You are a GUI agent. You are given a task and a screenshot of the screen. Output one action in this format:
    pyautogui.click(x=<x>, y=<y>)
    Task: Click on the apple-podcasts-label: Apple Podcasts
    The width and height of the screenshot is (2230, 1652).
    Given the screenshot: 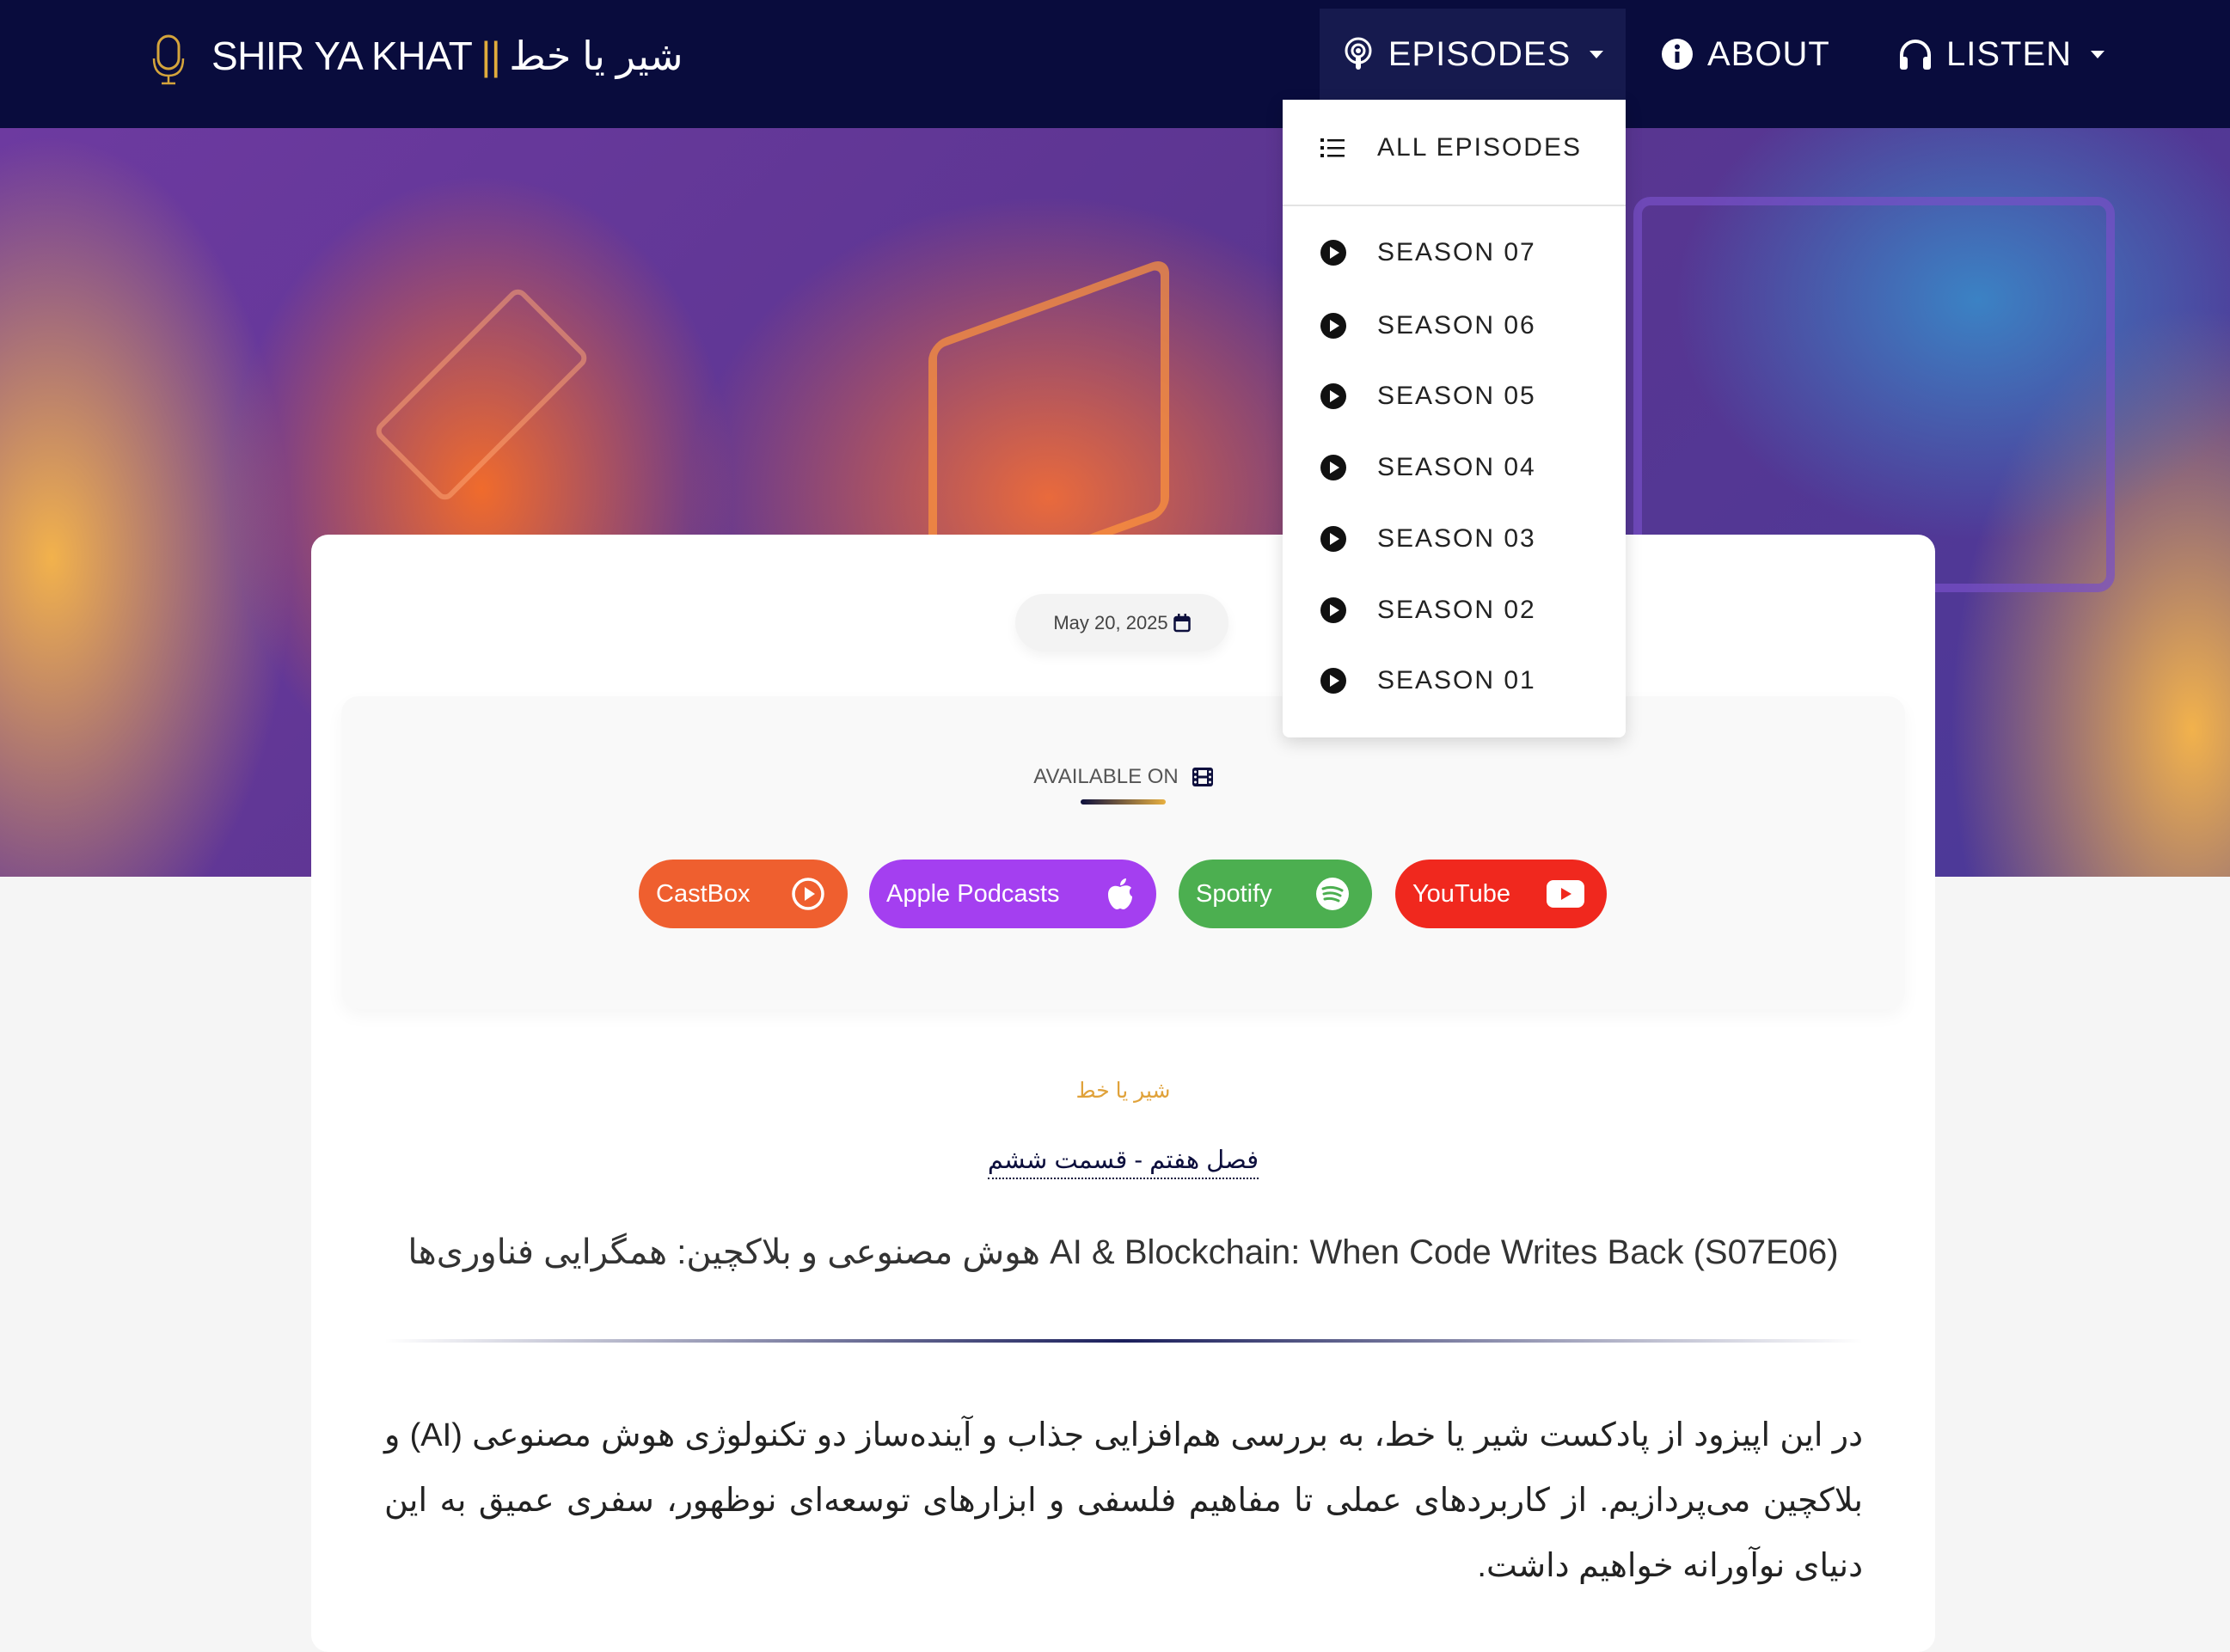 What is the action you would take?
    pyautogui.click(x=973, y=893)
    